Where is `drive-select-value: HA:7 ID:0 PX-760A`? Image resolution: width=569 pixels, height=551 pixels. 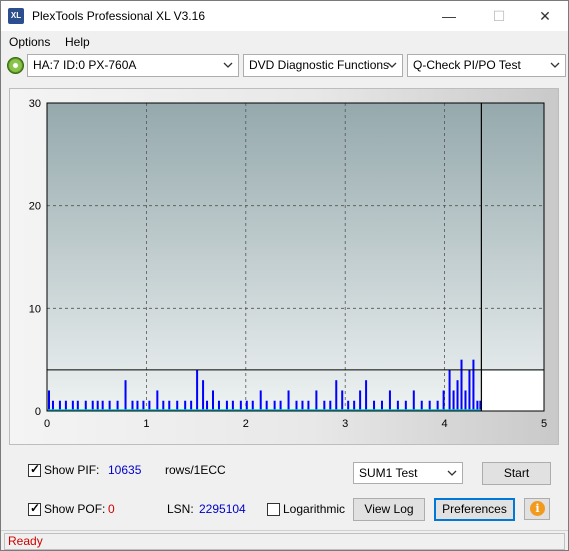
drive-select-value: HA:7 ID:0 PX-760A is located at coordinates (85, 65).